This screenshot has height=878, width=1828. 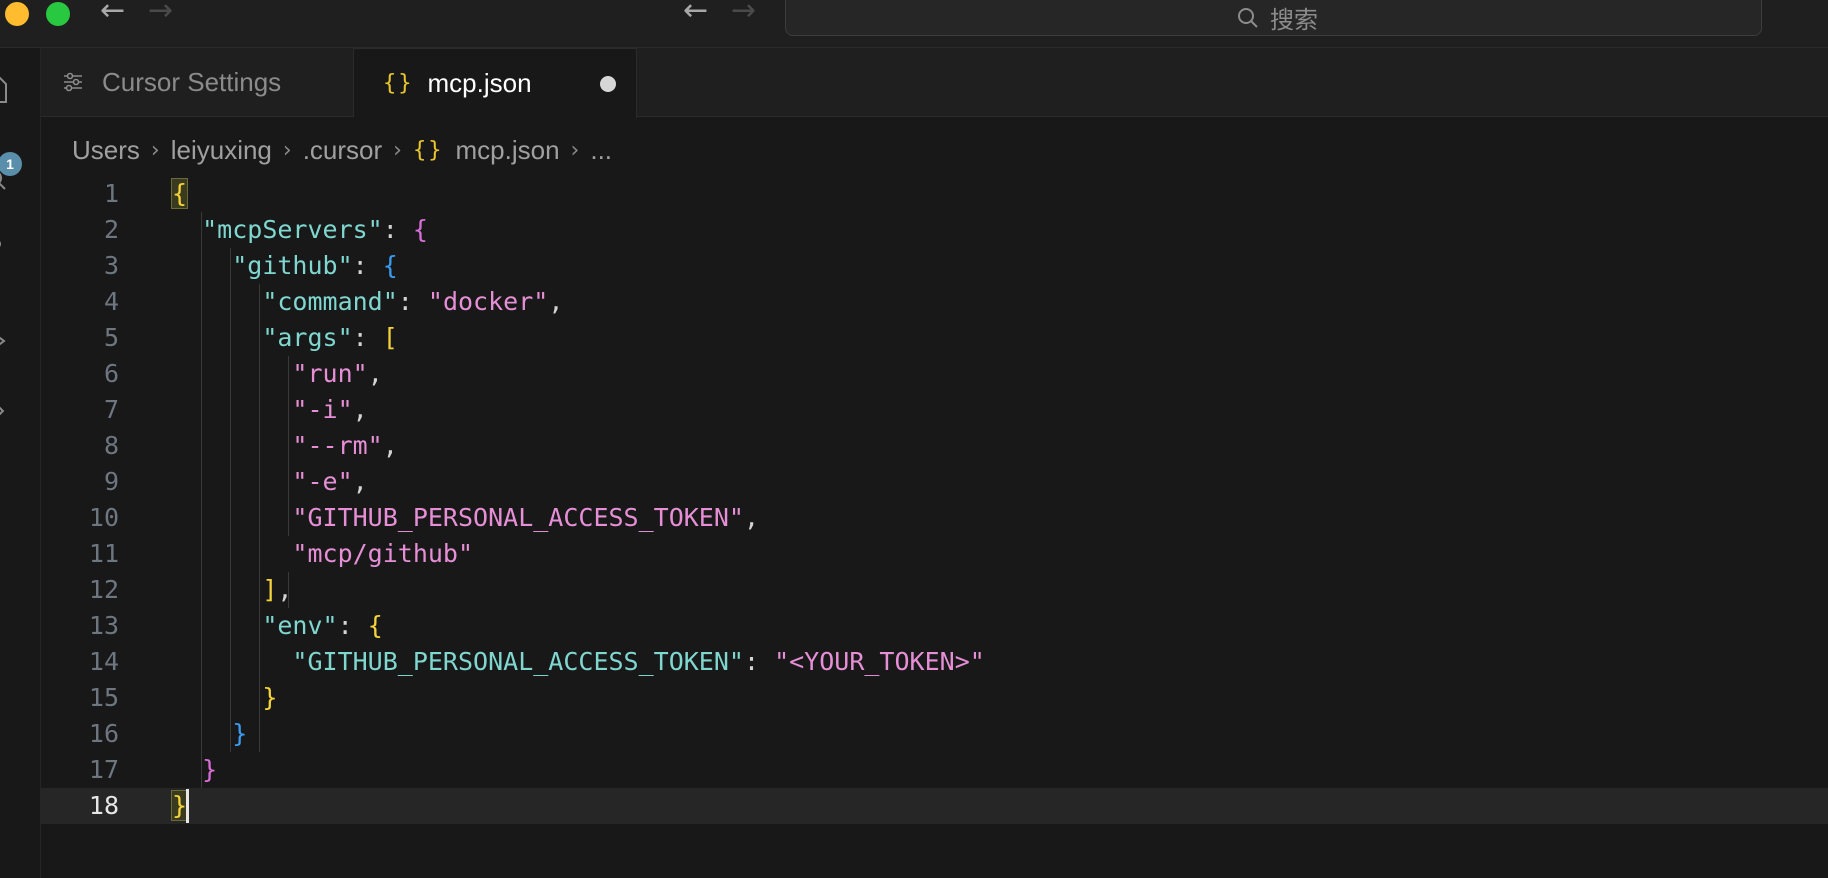 What do you see at coordinates (934, 374) in the screenshot?
I see `code-line: 6 "run",` at bounding box center [934, 374].